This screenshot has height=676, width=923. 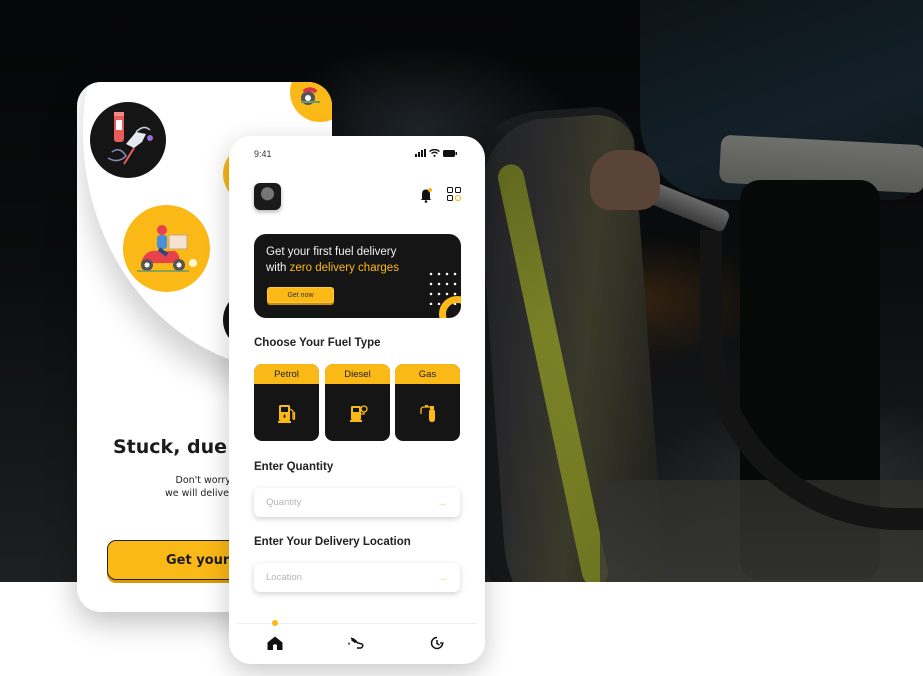 What do you see at coordinates (128, 140) in the screenshot?
I see `fuel-pump-illustration` at bounding box center [128, 140].